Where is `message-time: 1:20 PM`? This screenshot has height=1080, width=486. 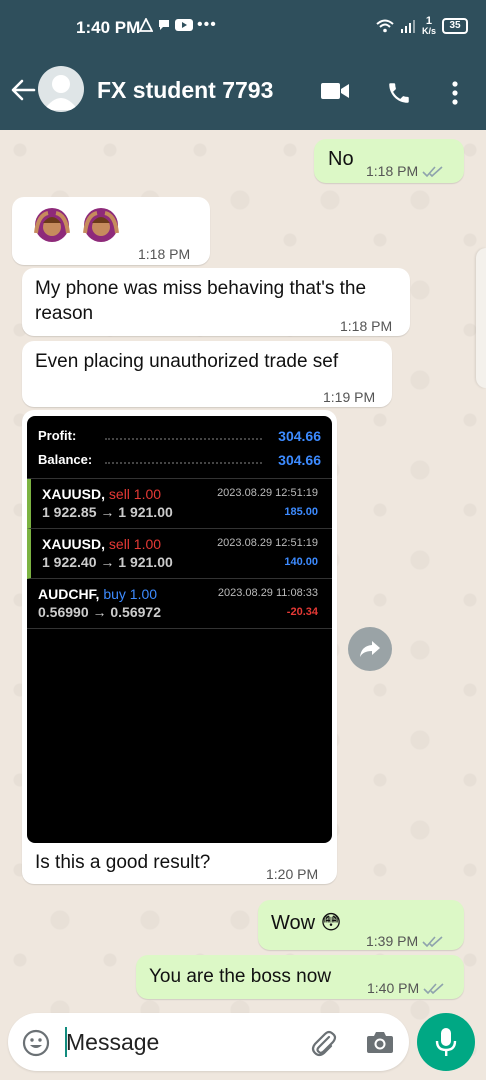 message-time: 1:20 PM is located at coordinates (292, 874).